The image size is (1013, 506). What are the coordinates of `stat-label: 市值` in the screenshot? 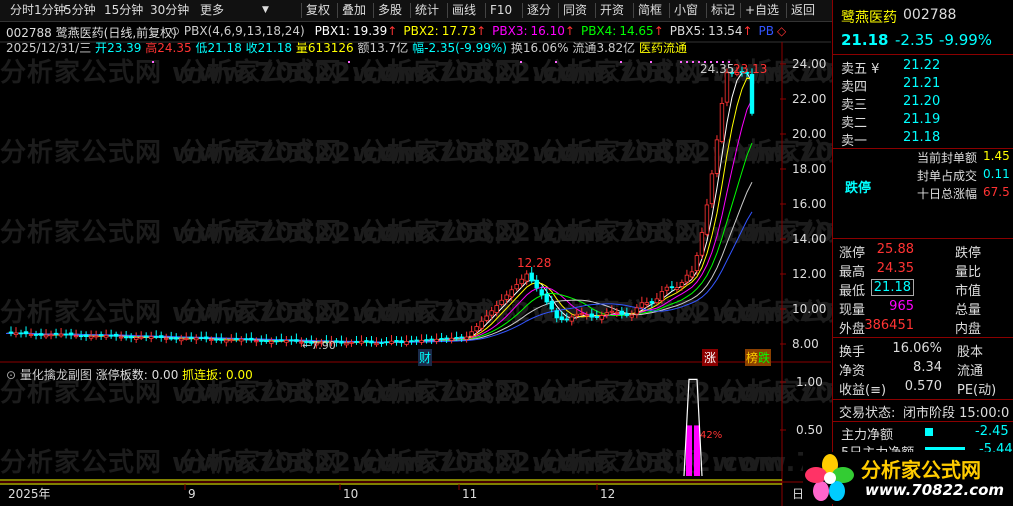 It's located at (968, 291).